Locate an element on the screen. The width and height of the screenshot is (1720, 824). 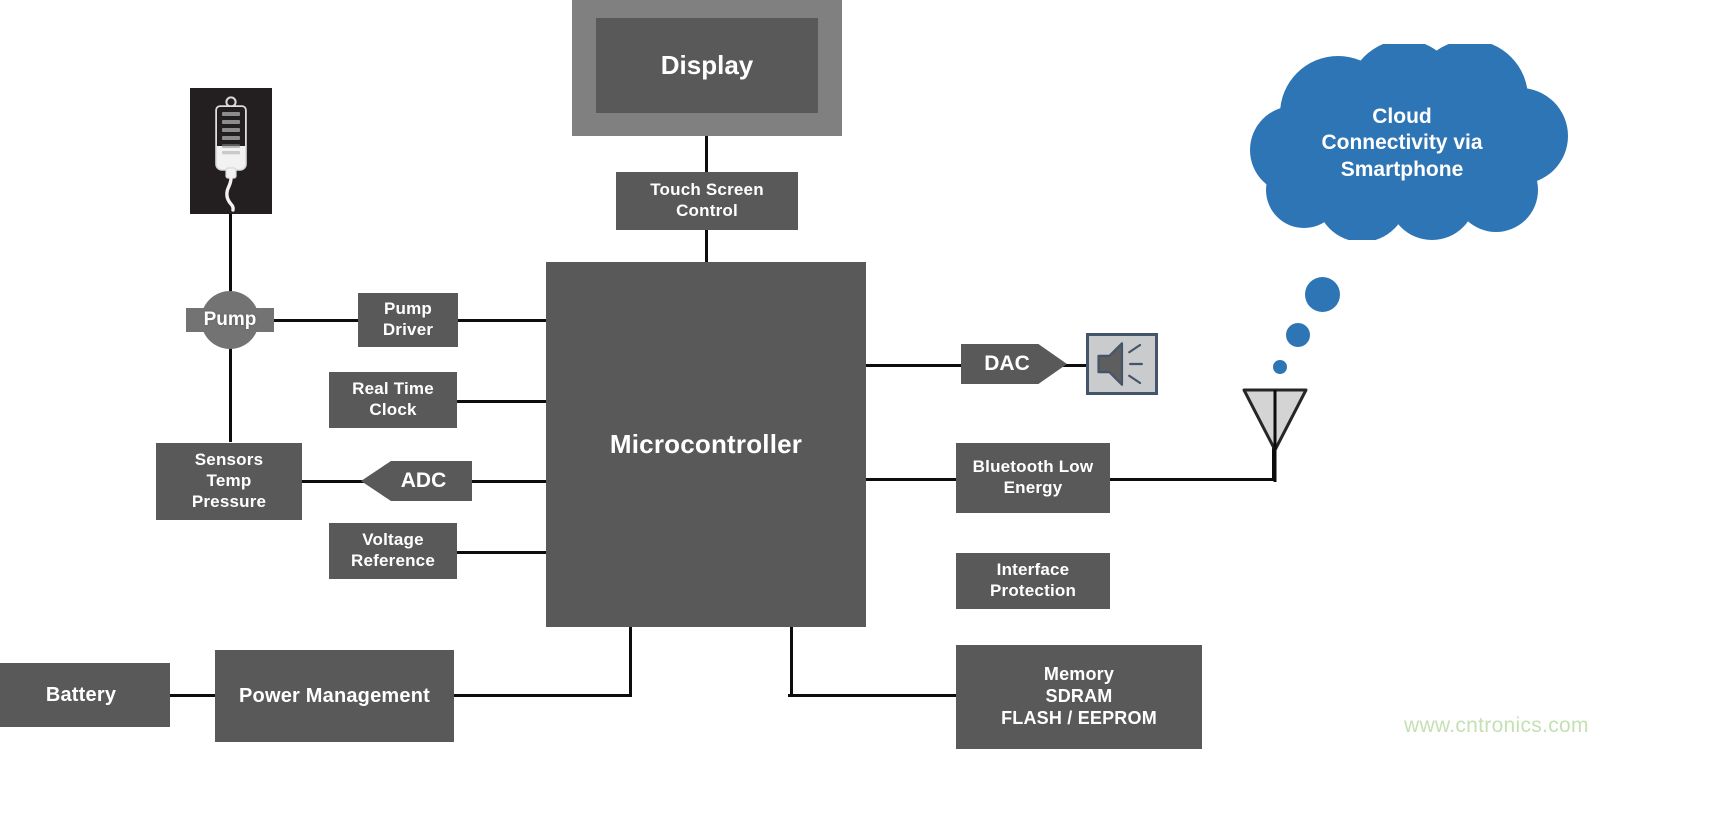
voltage-reference-line1: Voltage is located at coordinates (393, 540).